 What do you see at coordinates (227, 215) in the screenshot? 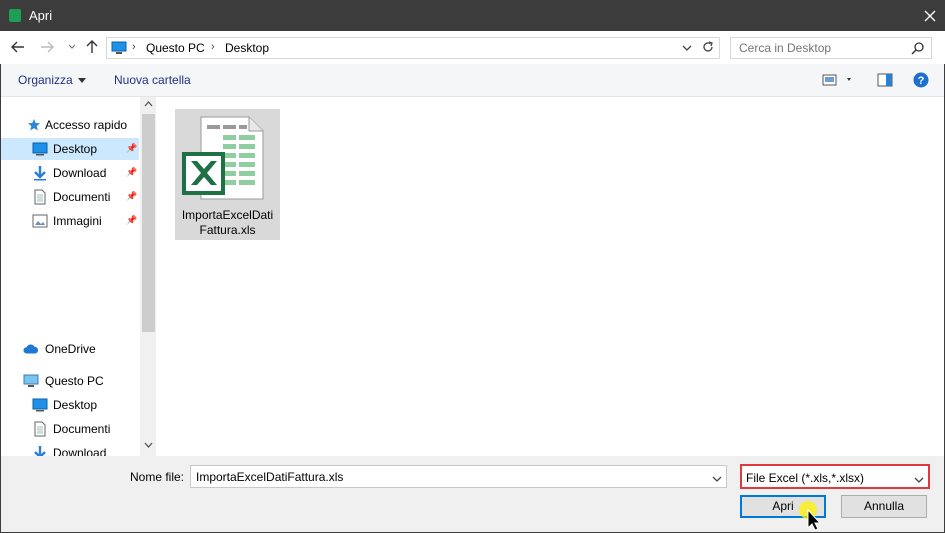
I see `file-name-line: ImportaExcelDati` at bounding box center [227, 215].